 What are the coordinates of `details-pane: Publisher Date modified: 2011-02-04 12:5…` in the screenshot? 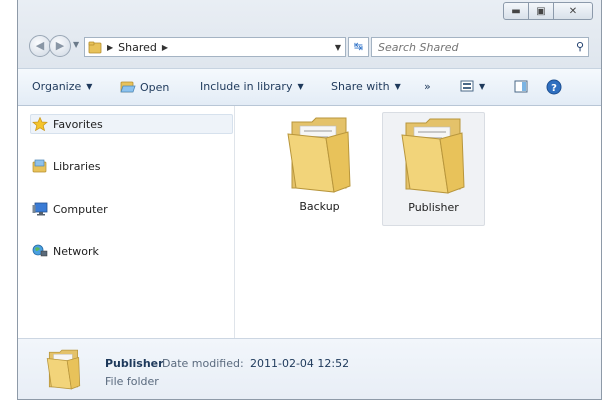 It's located at (309, 368).